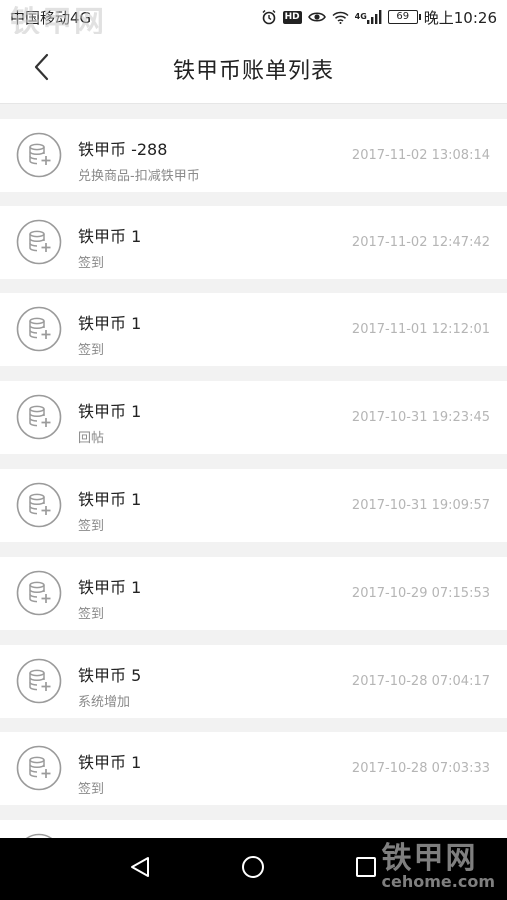 The width and height of the screenshot is (507, 900). What do you see at coordinates (110, 675) in the screenshot?
I see `record-amount: 铁甲币 5` at bounding box center [110, 675].